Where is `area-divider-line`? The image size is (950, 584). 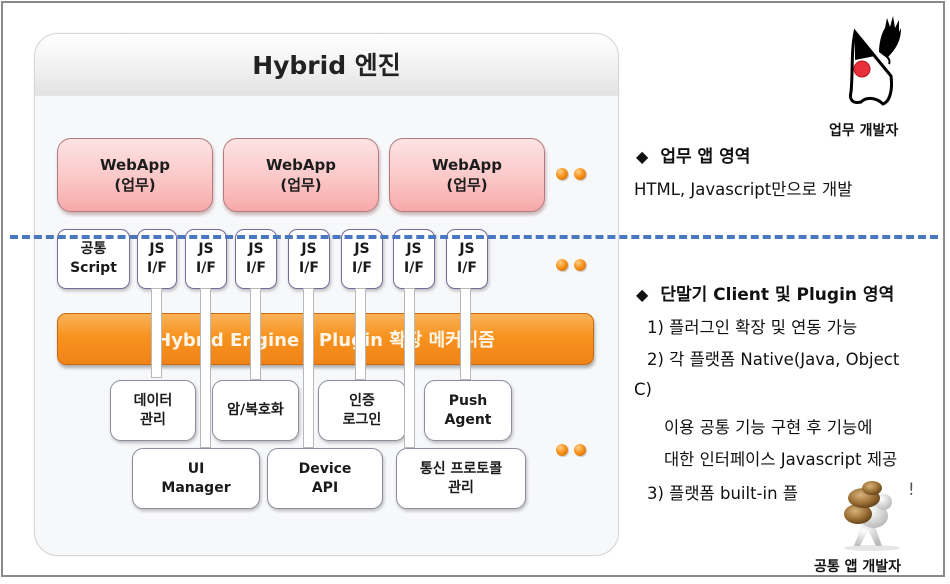
area-divider-line is located at coordinates (474, 237).